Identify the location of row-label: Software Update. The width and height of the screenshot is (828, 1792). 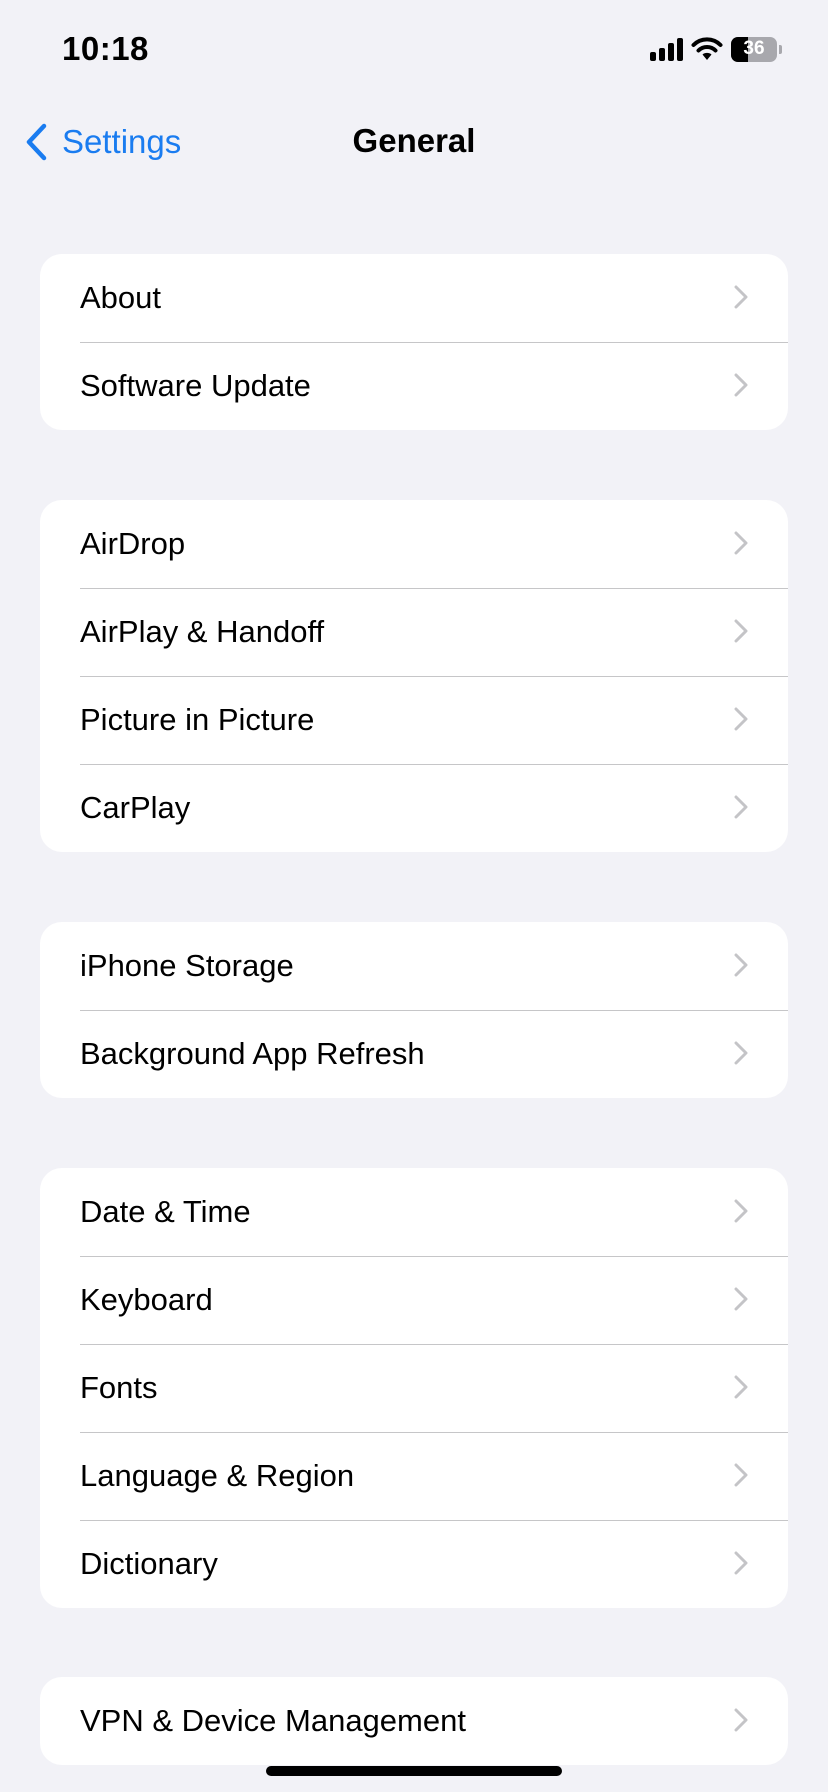
(195, 385).